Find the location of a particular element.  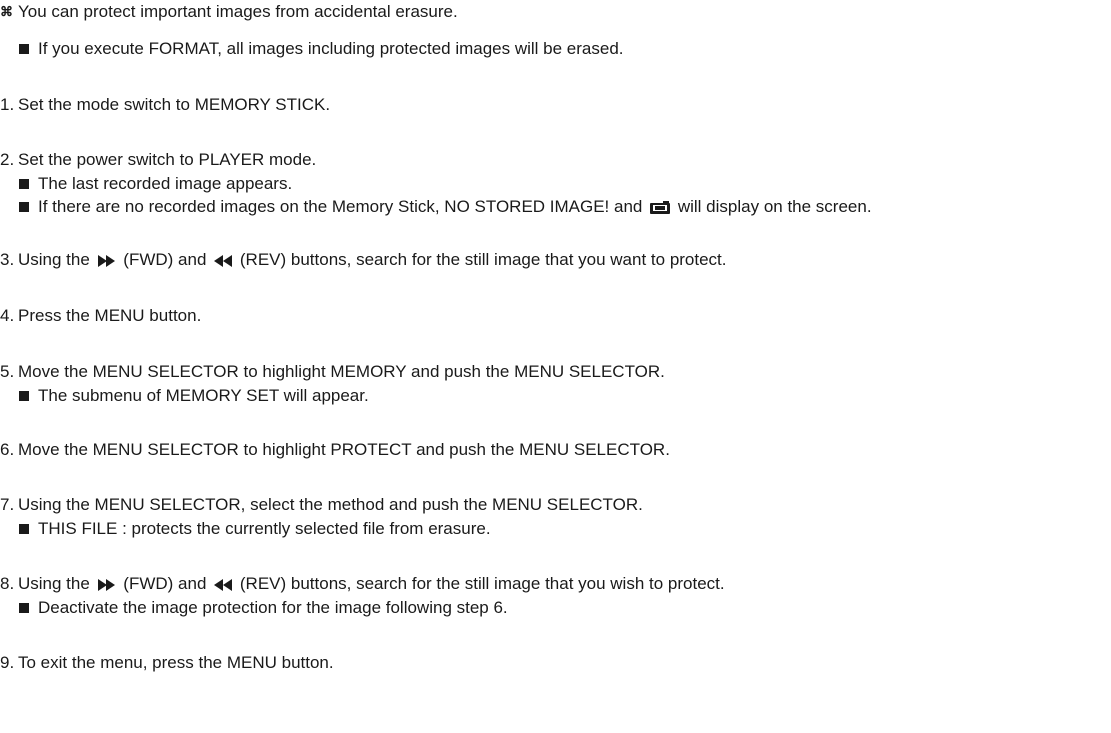

note-mark-icon: ⌘ is located at coordinates (6, 11).